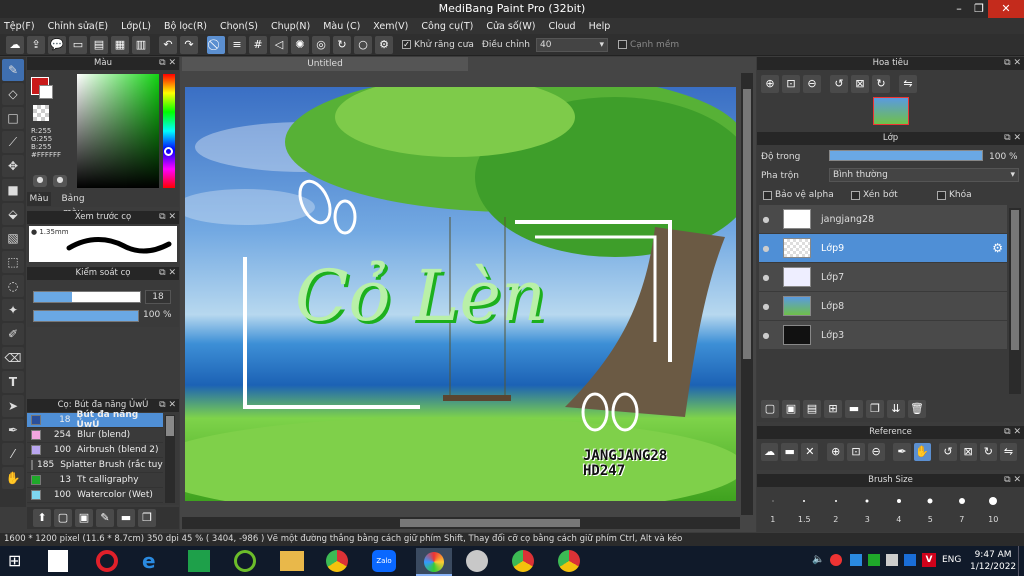 The image size is (1024, 576). I want to click on canvas-vertical-scrollbar, so click(747, 294).